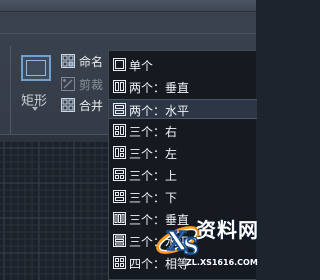 This screenshot has height=280, width=320. Describe the element at coordinates (119, 152) in the screenshot. I see `three-left-icon` at that location.